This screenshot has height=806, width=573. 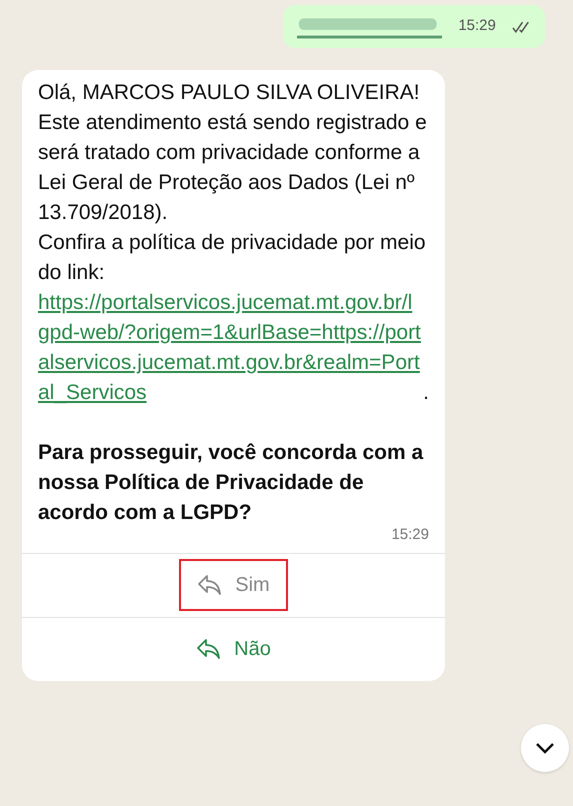 What do you see at coordinates (231, 483) in the screenshot?
I see `question-text: Para prosseguir, você concorda com a nossa Política de Privacidade de acordo com a LGPD?` at bounding box center [231, 483].